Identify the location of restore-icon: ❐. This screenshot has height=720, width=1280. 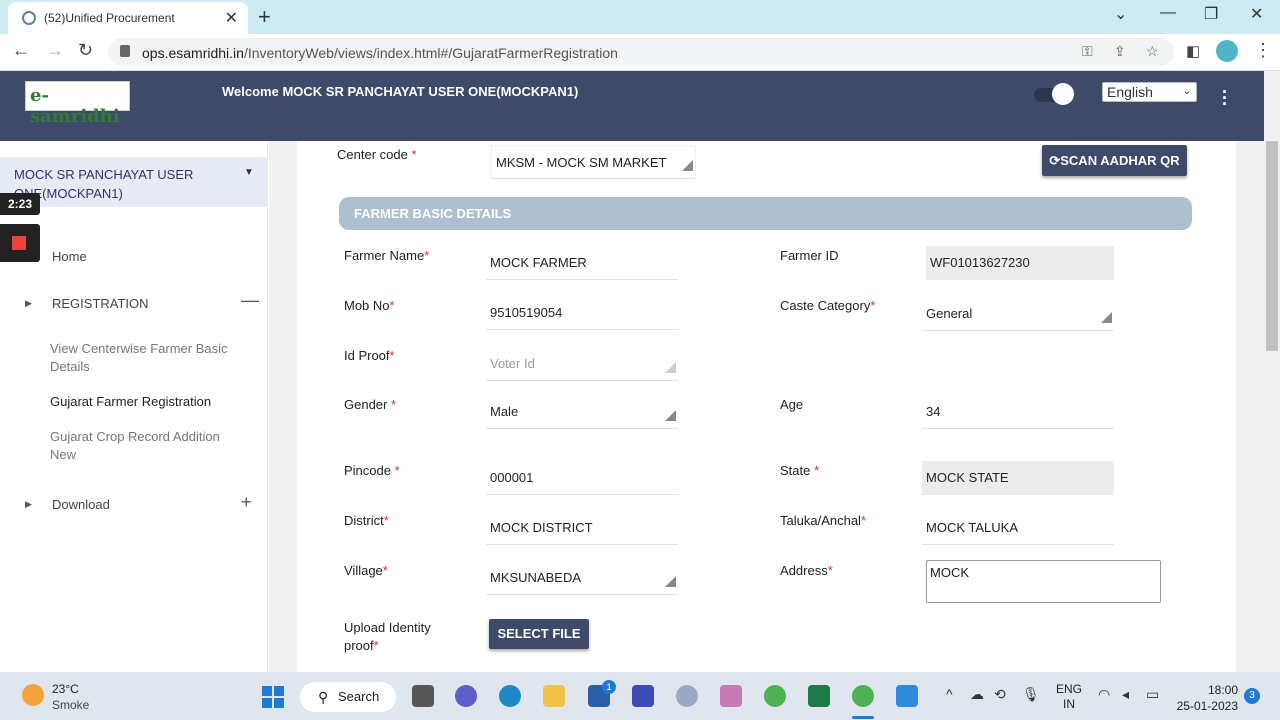
(1211, 14).